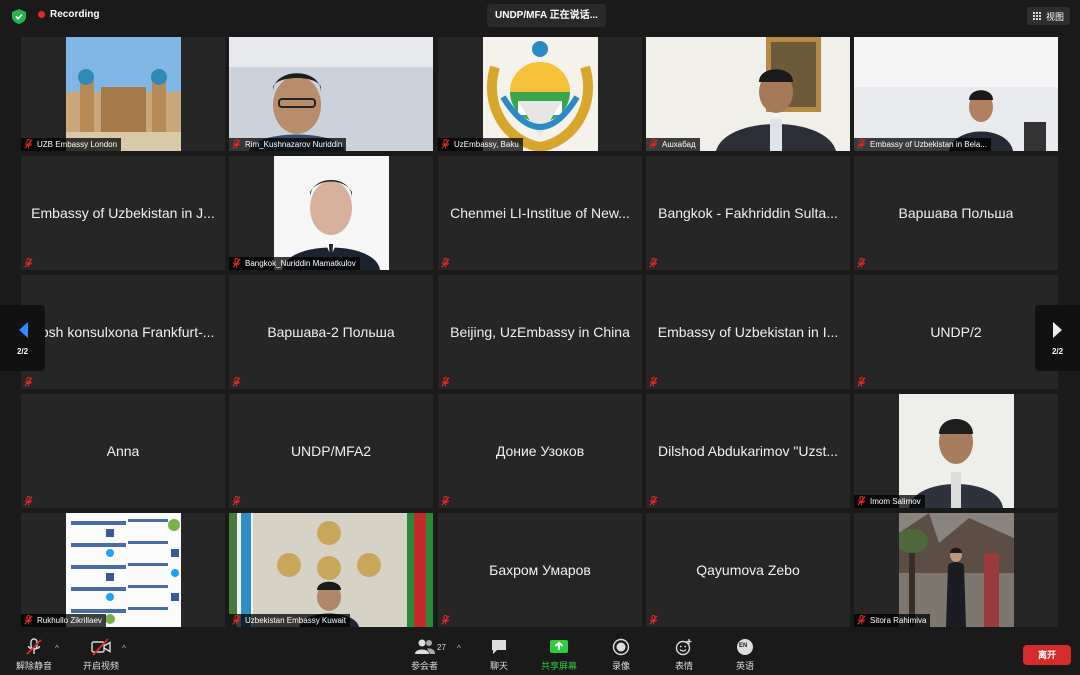 Image resolution: width=1080 pixels, height=675 pixels. I want to click on participant-tile: Qayumova Zebo, so click(748, 570).